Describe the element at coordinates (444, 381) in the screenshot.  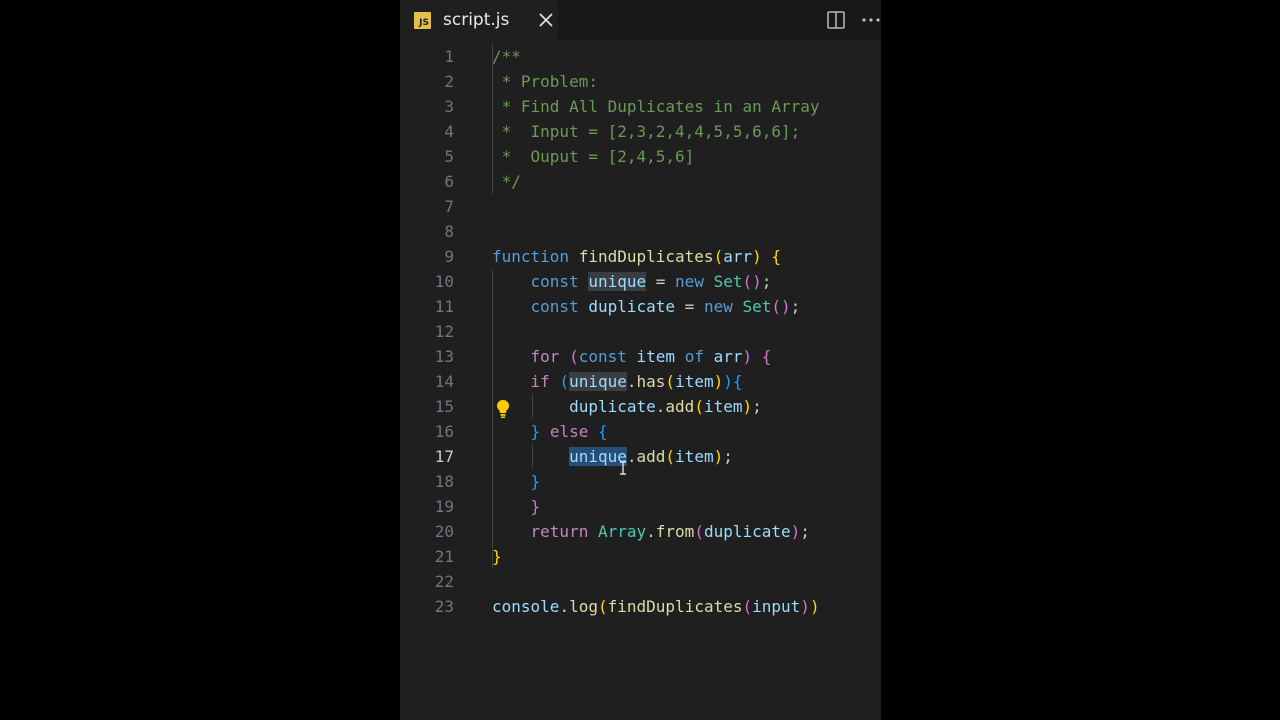
I see `line-number: 14` at that location.